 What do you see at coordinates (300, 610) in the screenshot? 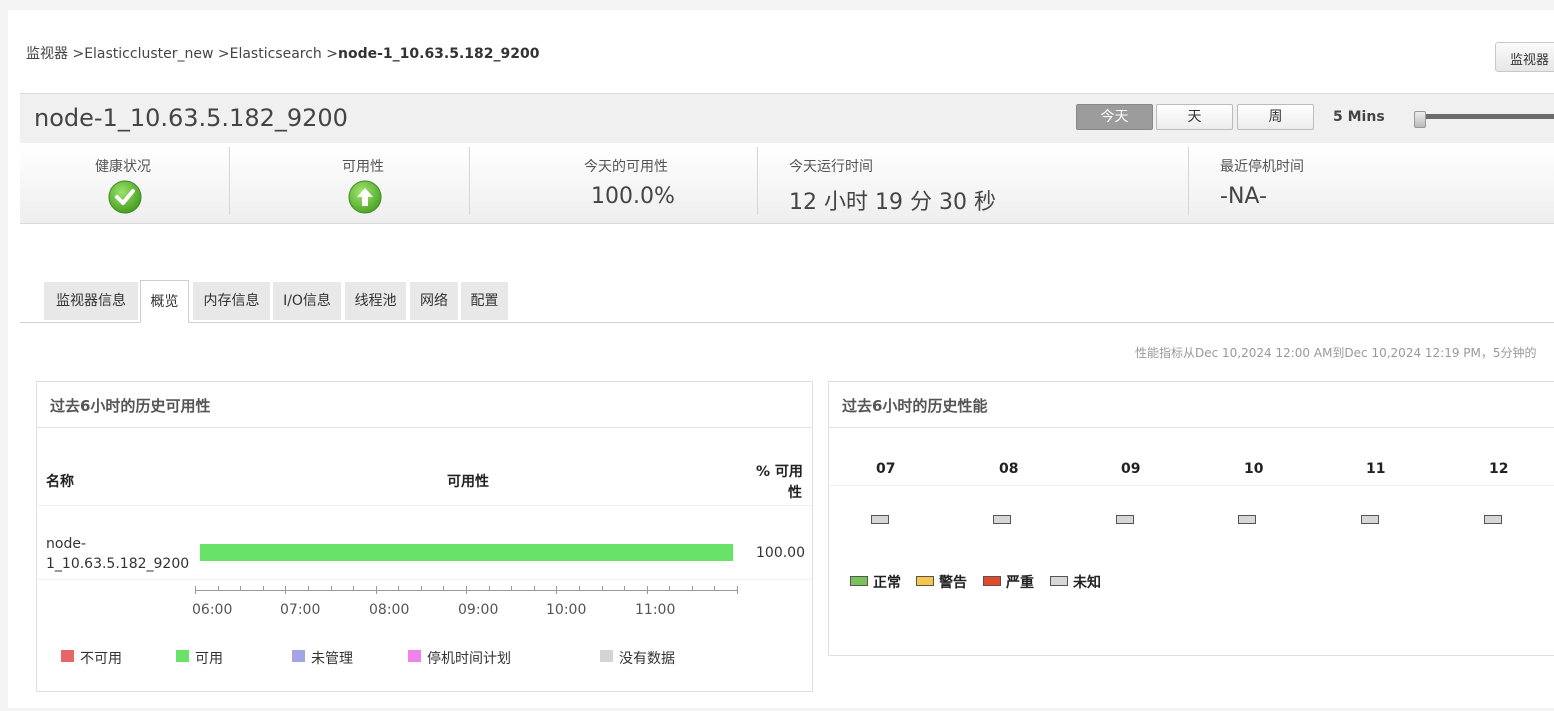
I see `axis-label-0700: 07:00` at bounding box center [300, 610].